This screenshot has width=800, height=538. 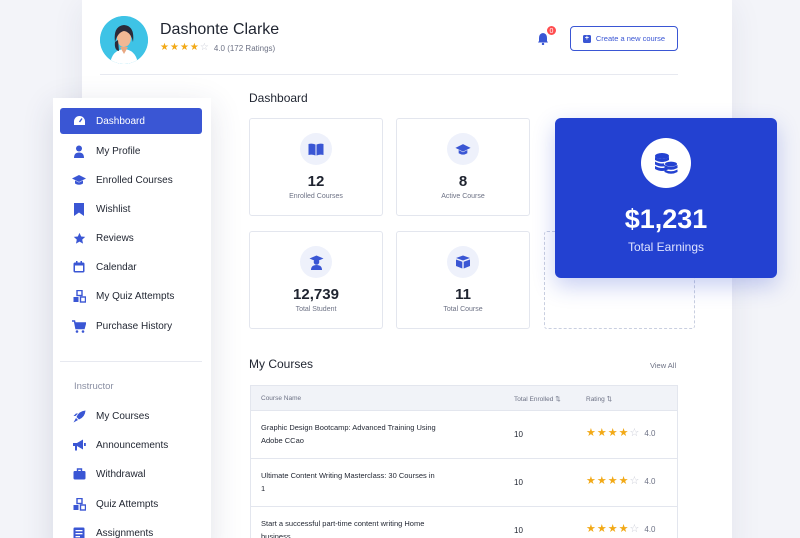 What do you see at coordinates (316, 181) in the screenshot?
I see `stat-value: 12` at bounding box center [316, 181].